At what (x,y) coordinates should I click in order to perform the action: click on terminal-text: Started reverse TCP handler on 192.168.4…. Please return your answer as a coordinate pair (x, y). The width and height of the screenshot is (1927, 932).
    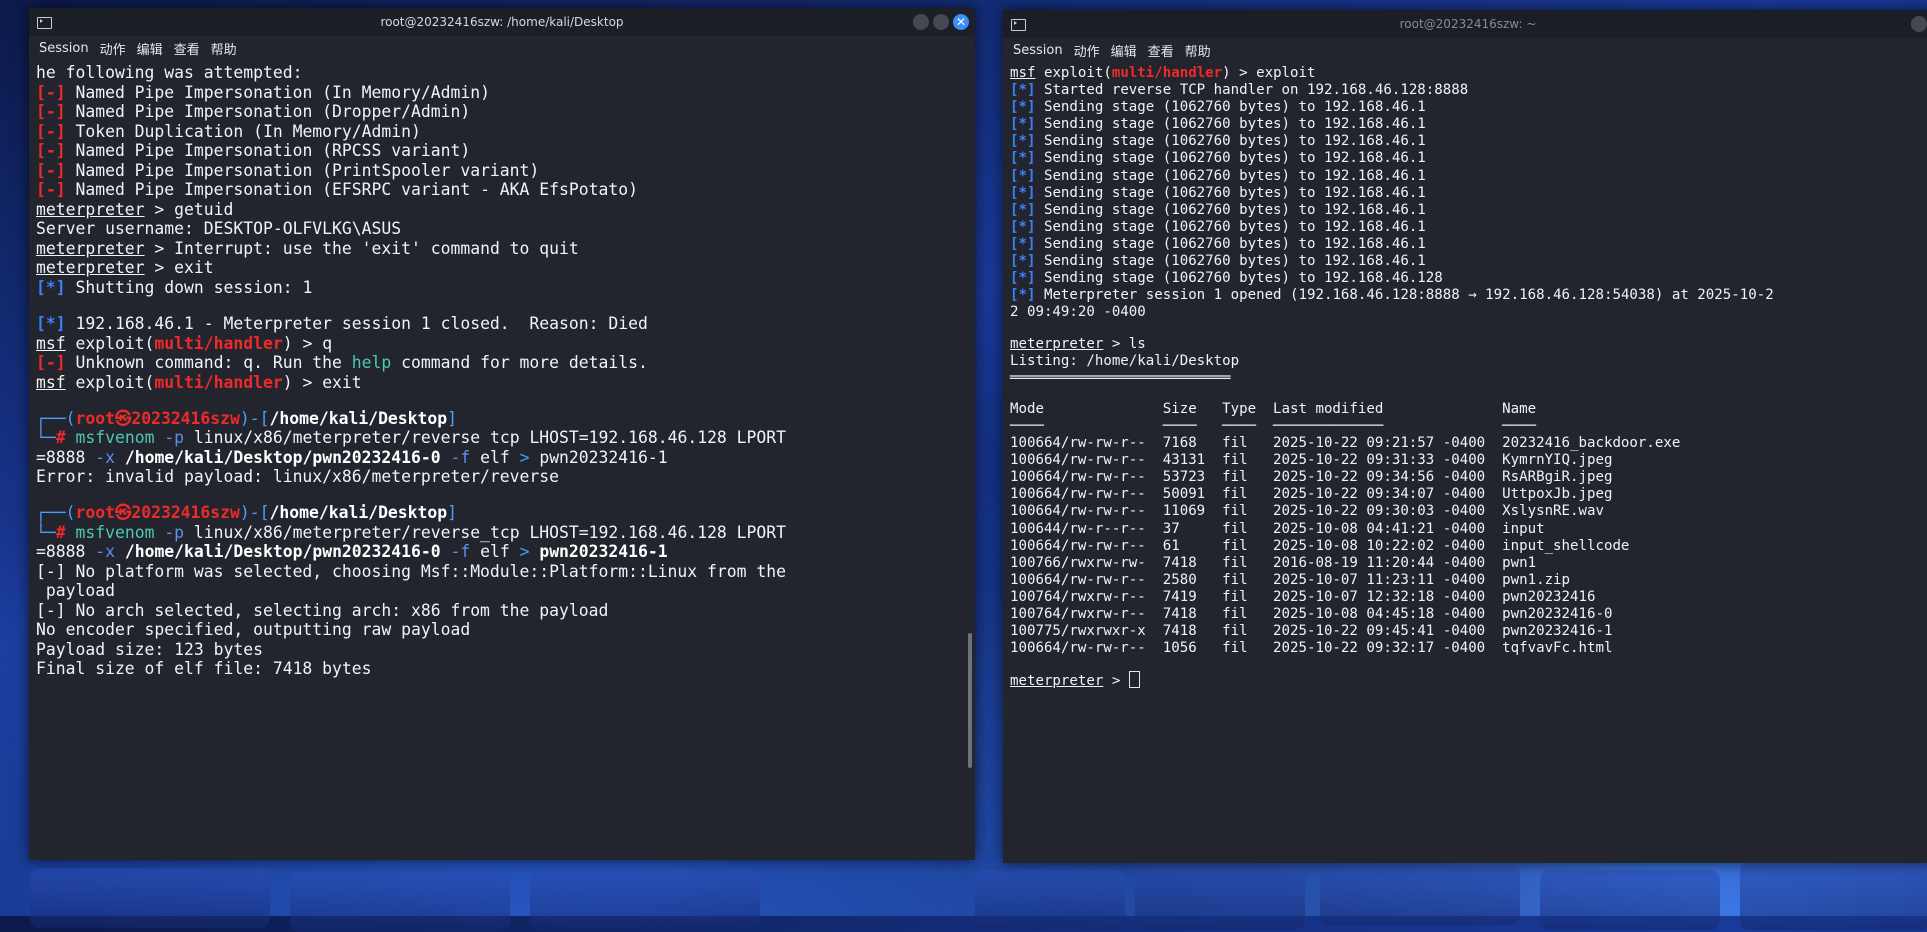
    Looking at the image, I should click on (1252, 90).